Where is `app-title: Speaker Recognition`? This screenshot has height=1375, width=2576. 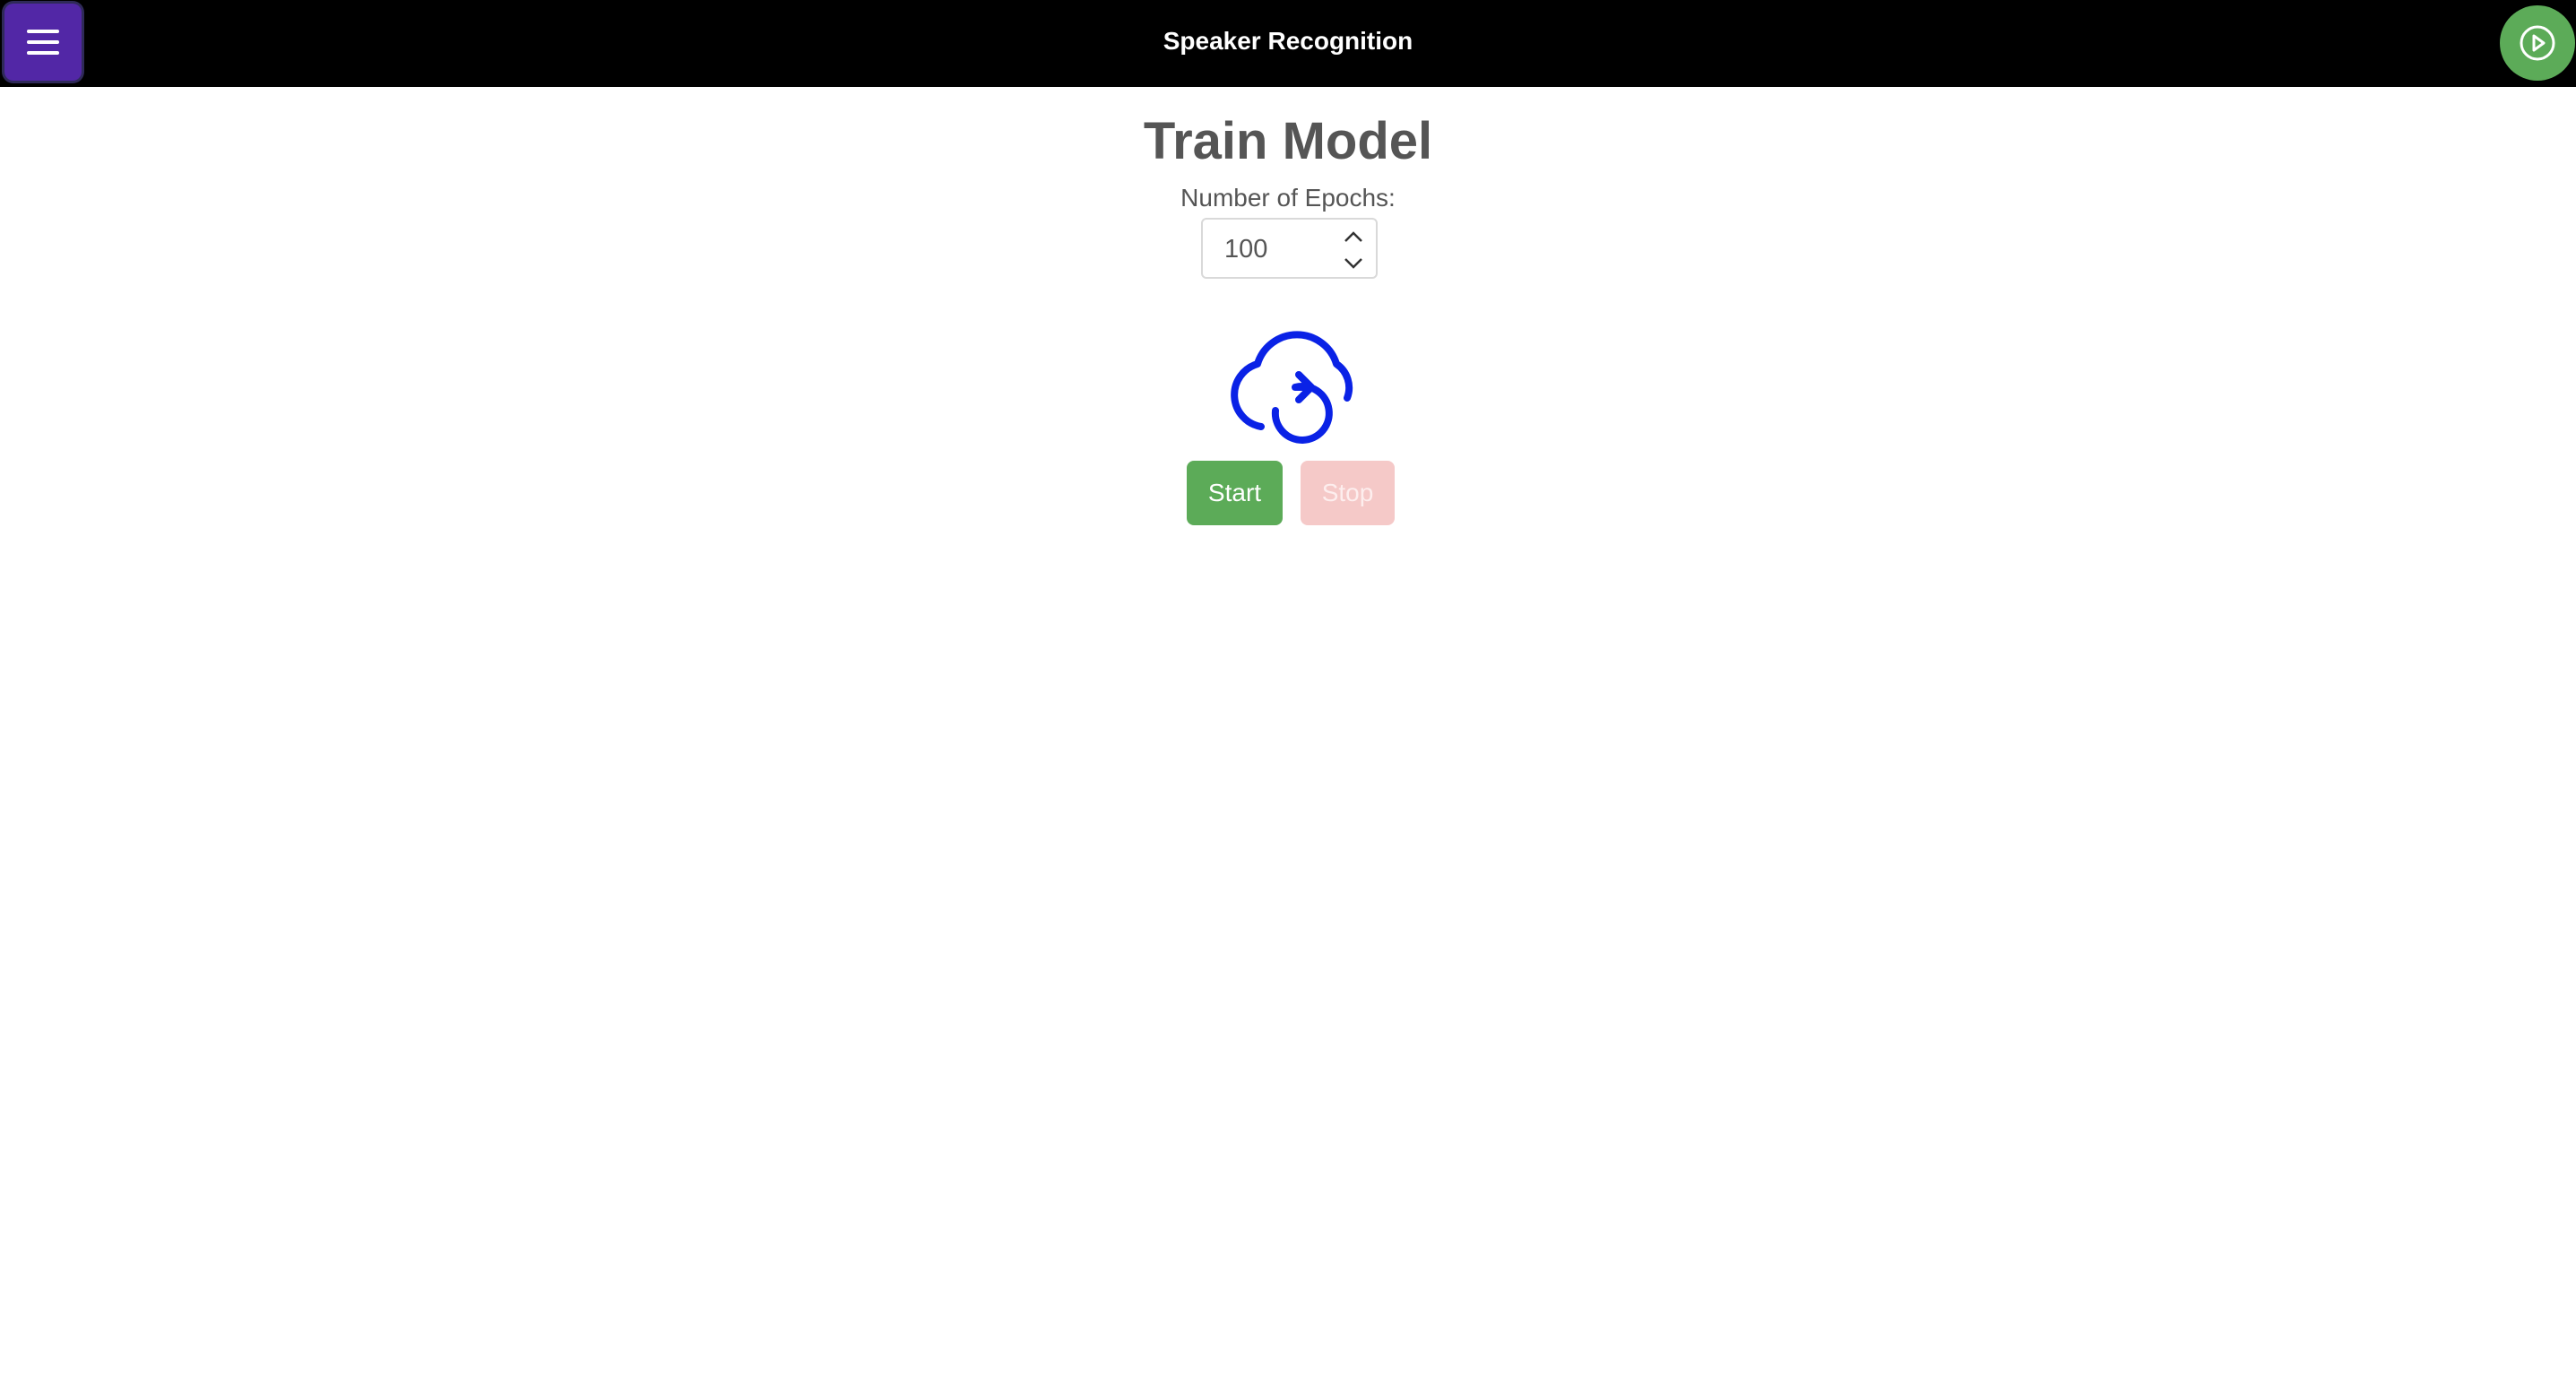
app-title: Speaker Recognition is located at coordinates (1288, 41).